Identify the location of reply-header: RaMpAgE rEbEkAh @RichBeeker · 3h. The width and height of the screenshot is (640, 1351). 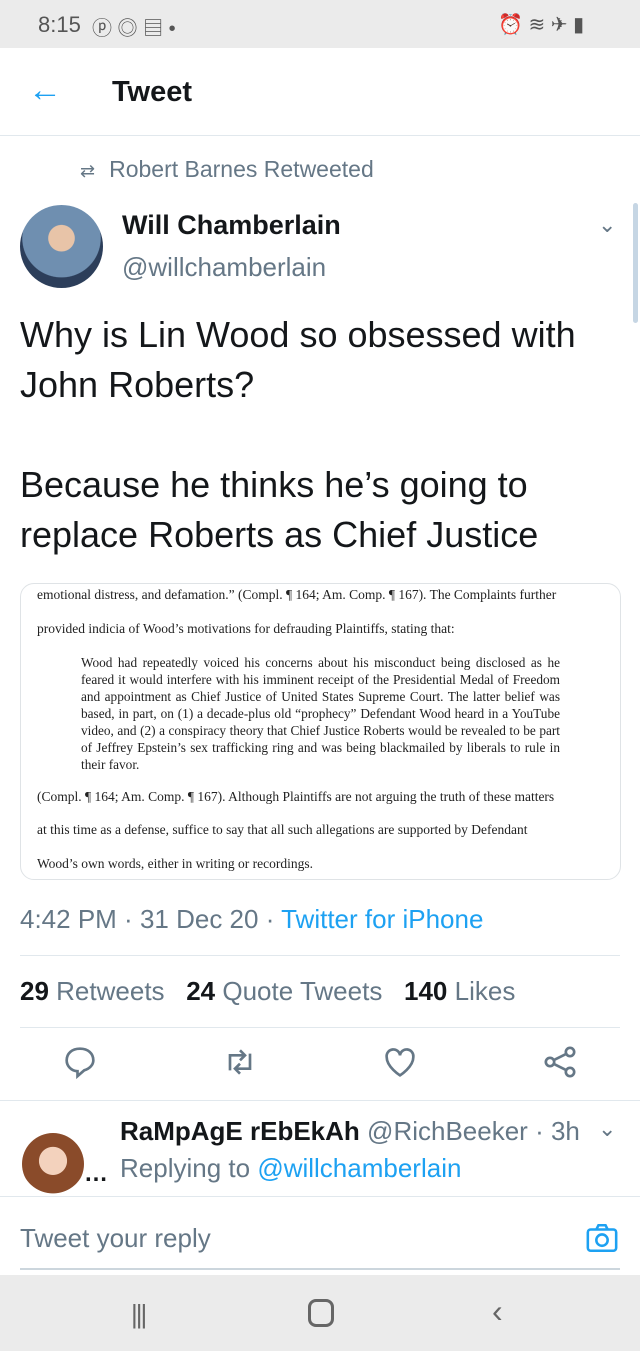
(350, 1131).